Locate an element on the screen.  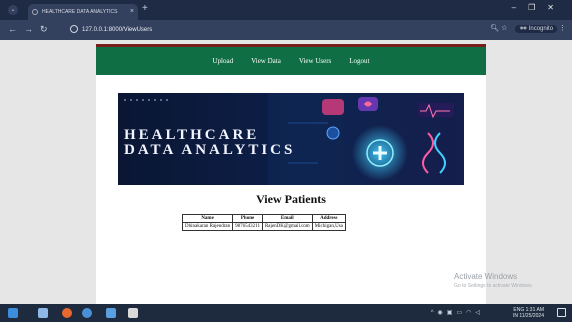
system-tray-icons: ^◉▣▭◠◁ is located at coordinates (457, 312).